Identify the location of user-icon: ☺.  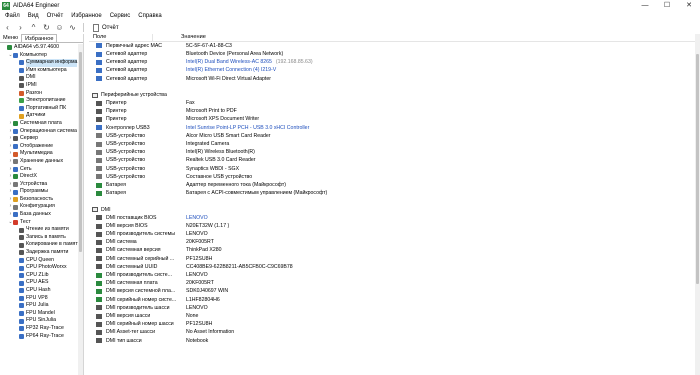
(59, 27).